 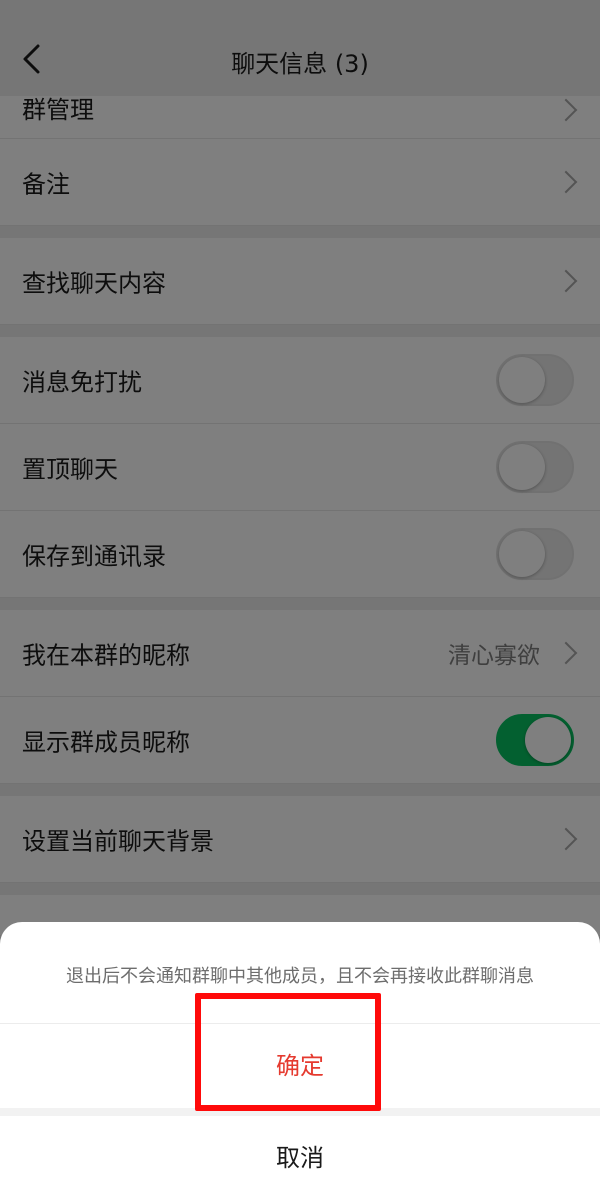 I want to click on cancel-button: 取消, so click(x=300, y=1158).